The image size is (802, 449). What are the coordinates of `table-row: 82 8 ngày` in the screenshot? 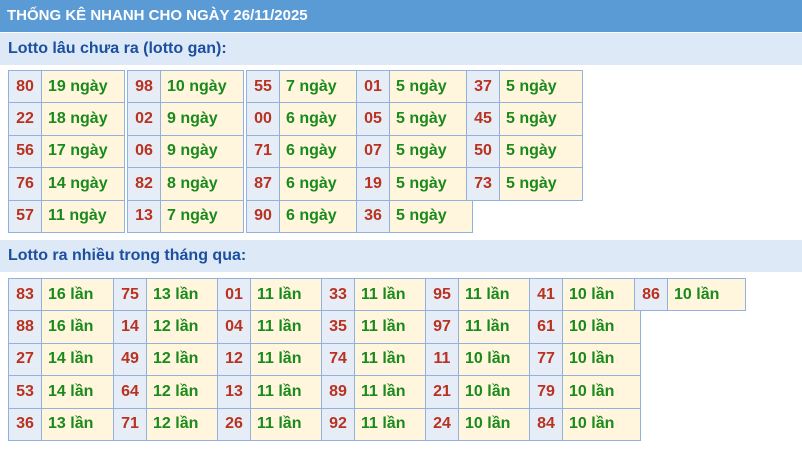 It's located at (185, 184).